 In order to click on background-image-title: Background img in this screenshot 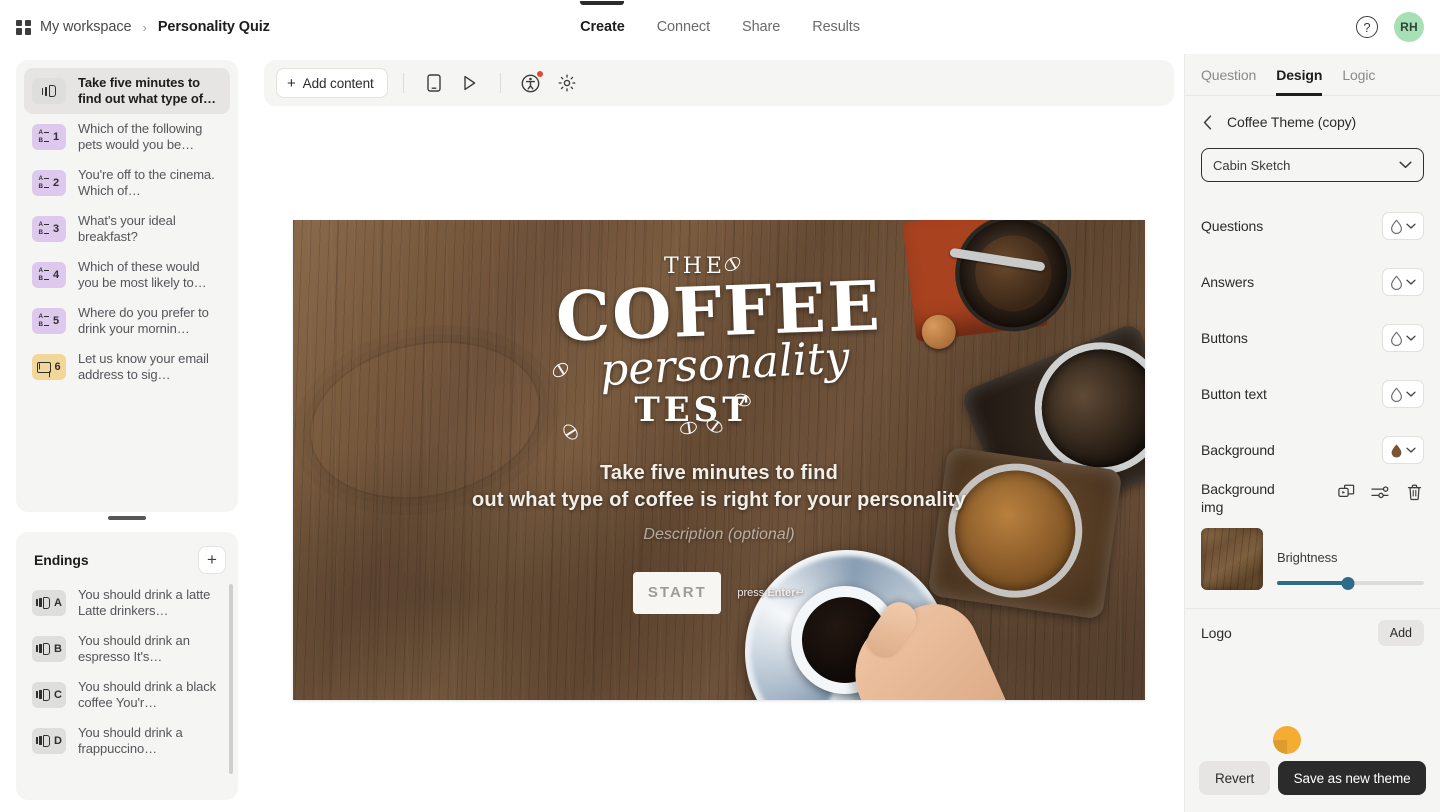, I will do `click(1238, 498)`.